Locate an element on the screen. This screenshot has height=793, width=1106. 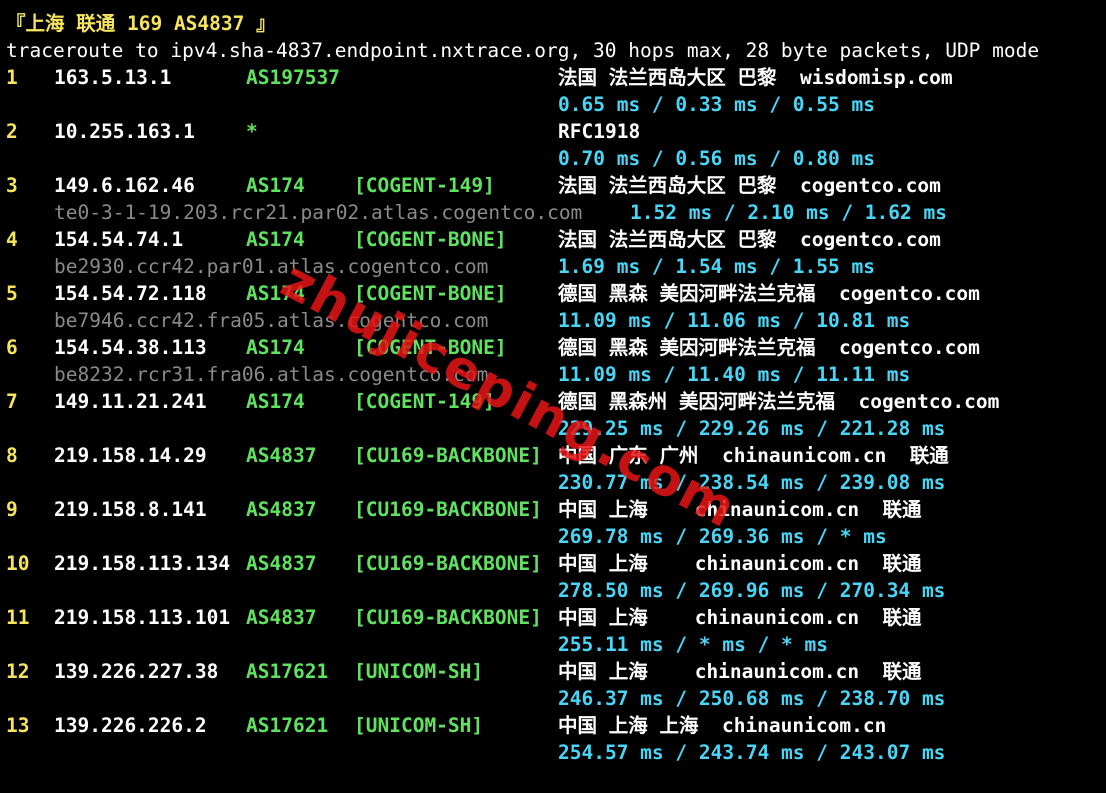
hop-geo: 中国 上海 上海 chinaunicom.cn is located at coordinates (722, 725).